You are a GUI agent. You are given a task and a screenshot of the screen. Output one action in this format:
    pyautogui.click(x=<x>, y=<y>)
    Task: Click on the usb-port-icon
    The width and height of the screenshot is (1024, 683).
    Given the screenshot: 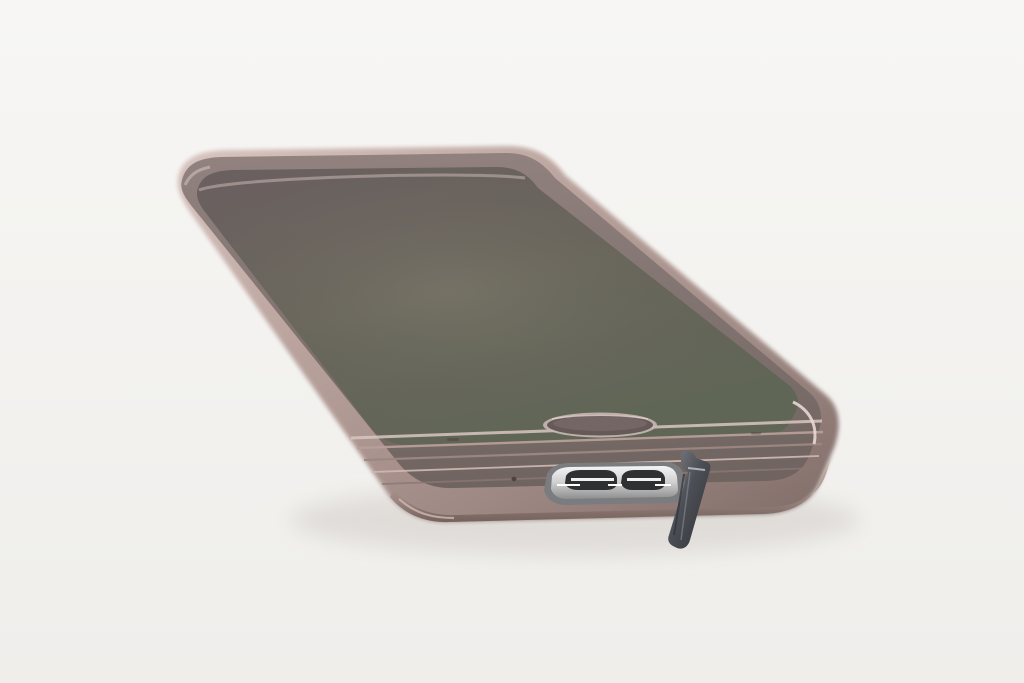 What is the action you would take?
    pyautogui.click(x=615, y=483)
    